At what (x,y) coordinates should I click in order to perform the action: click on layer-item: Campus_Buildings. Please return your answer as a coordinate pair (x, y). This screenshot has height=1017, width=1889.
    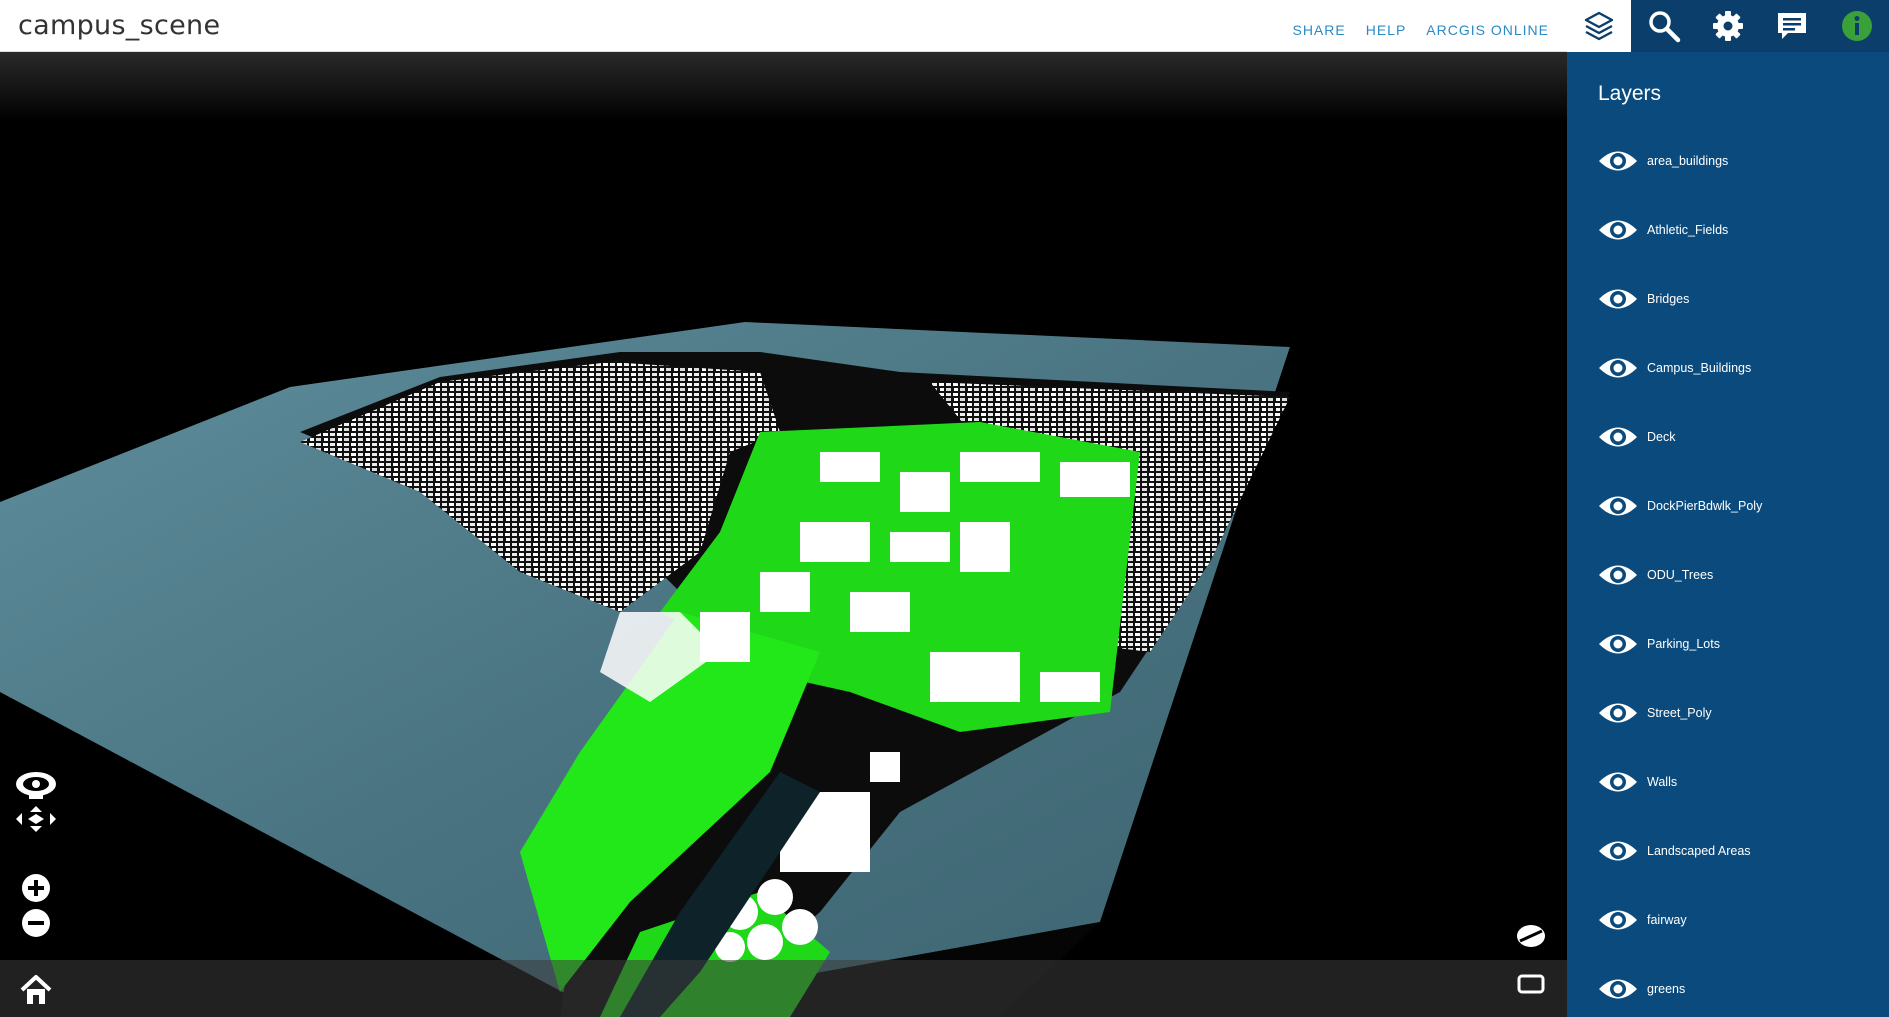
    Looking at the image, I should click on (1737, 385).